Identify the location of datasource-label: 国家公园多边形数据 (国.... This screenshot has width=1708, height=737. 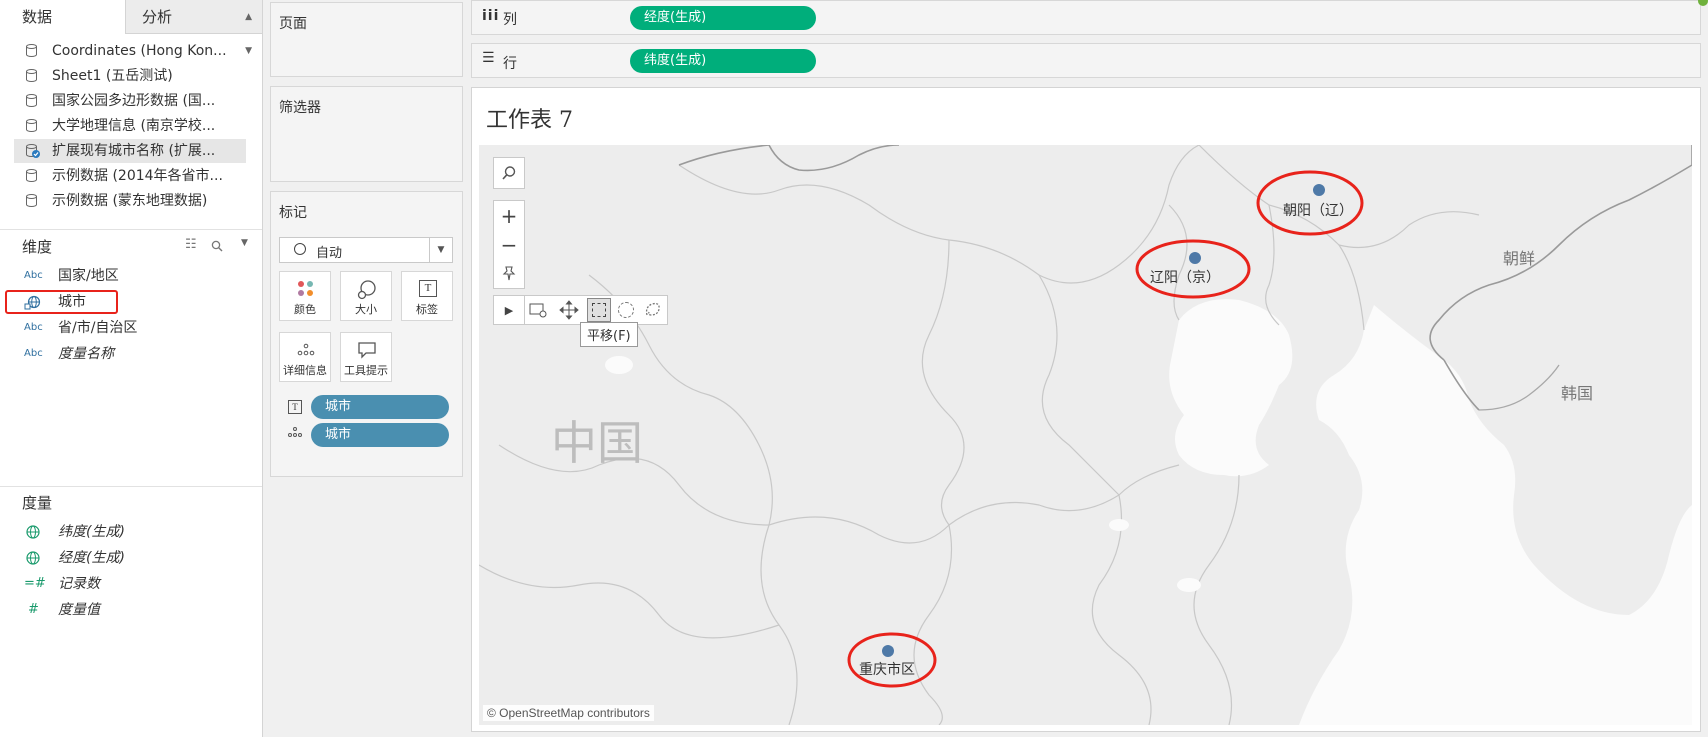
(134, 101).